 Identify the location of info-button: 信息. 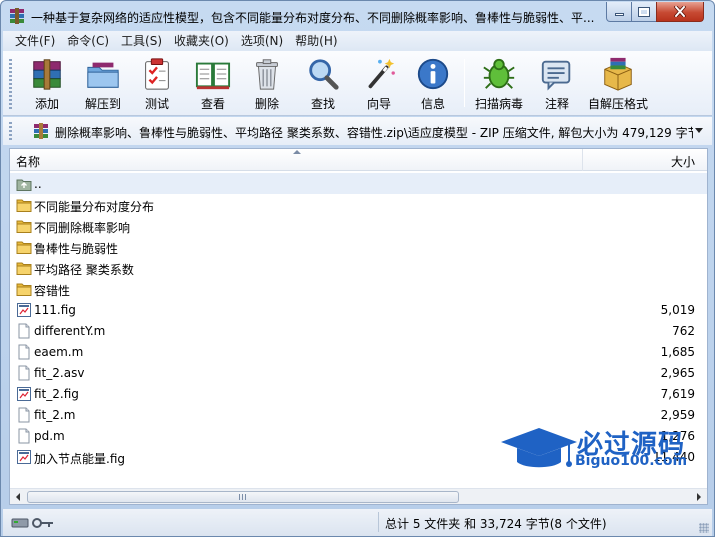
(433, 83).